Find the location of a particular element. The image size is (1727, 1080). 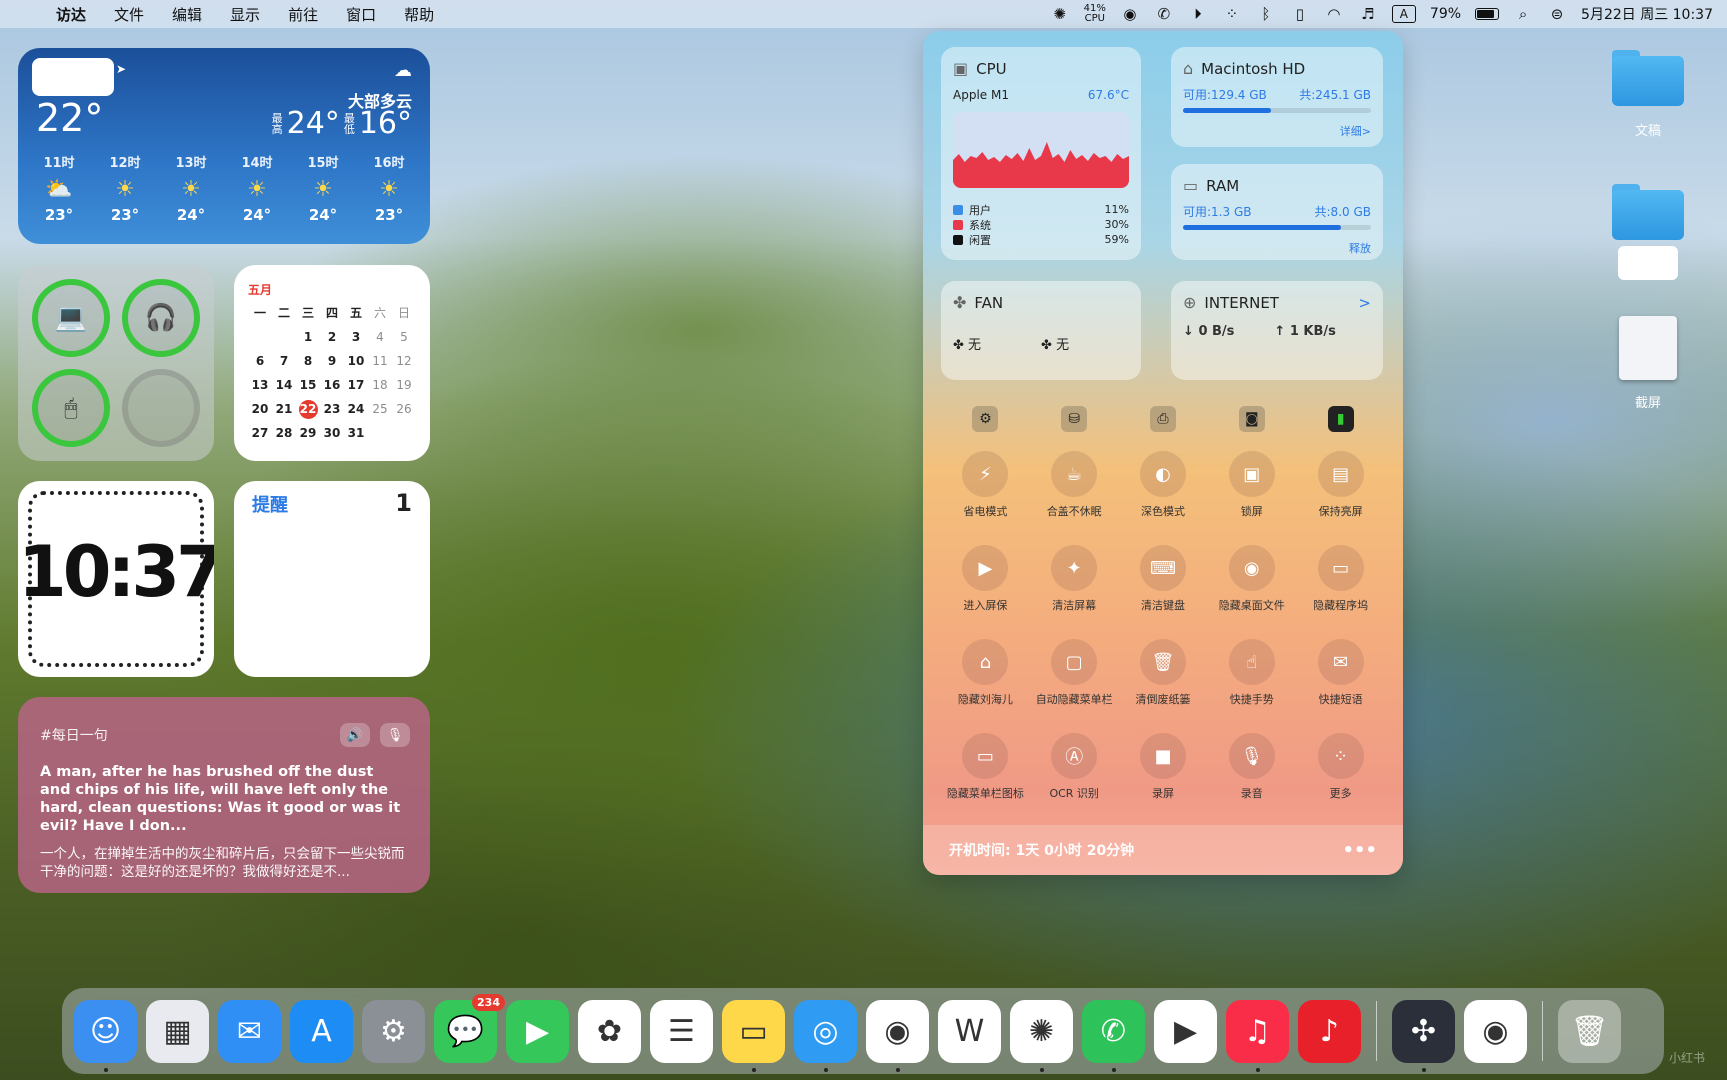

calendar-today: 22 is located at coordinates (308, 409).